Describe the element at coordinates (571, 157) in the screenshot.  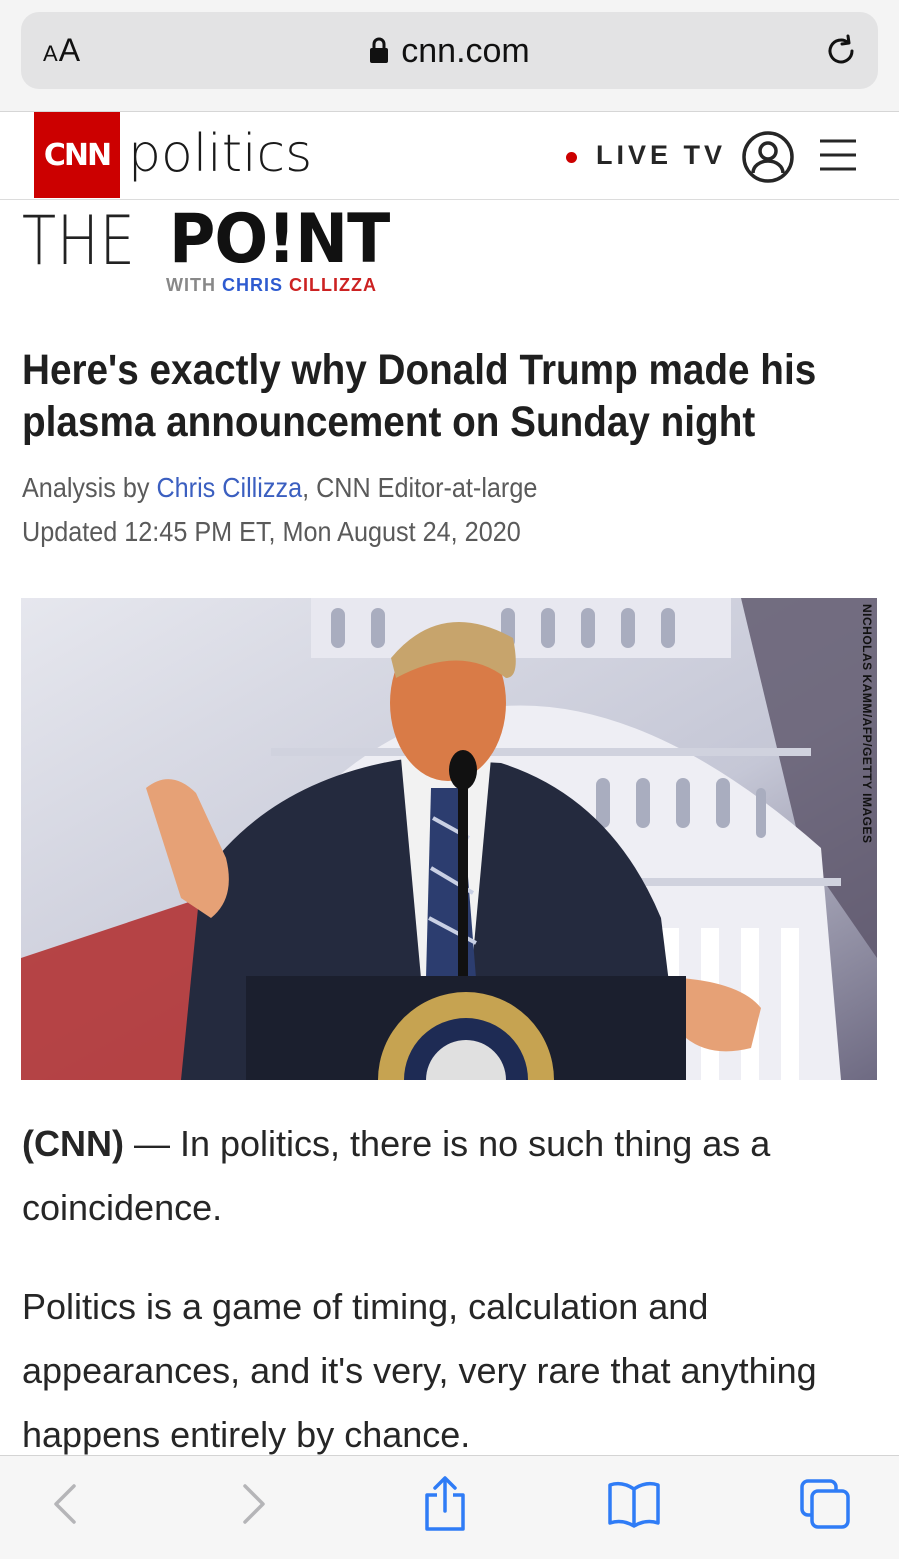
I see `live-indicator-dot` at that location.